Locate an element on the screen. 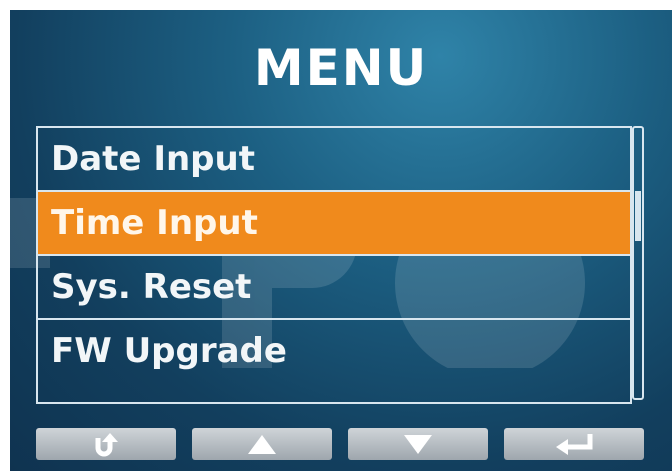 The image size is (672, 471). enter-button is located at coordinates (574, 444).